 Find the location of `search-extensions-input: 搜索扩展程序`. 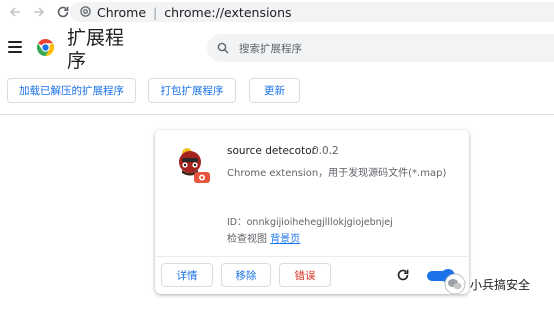

search-extensions-input: 搜索扩展程序 is located at coordinates (380, 48).